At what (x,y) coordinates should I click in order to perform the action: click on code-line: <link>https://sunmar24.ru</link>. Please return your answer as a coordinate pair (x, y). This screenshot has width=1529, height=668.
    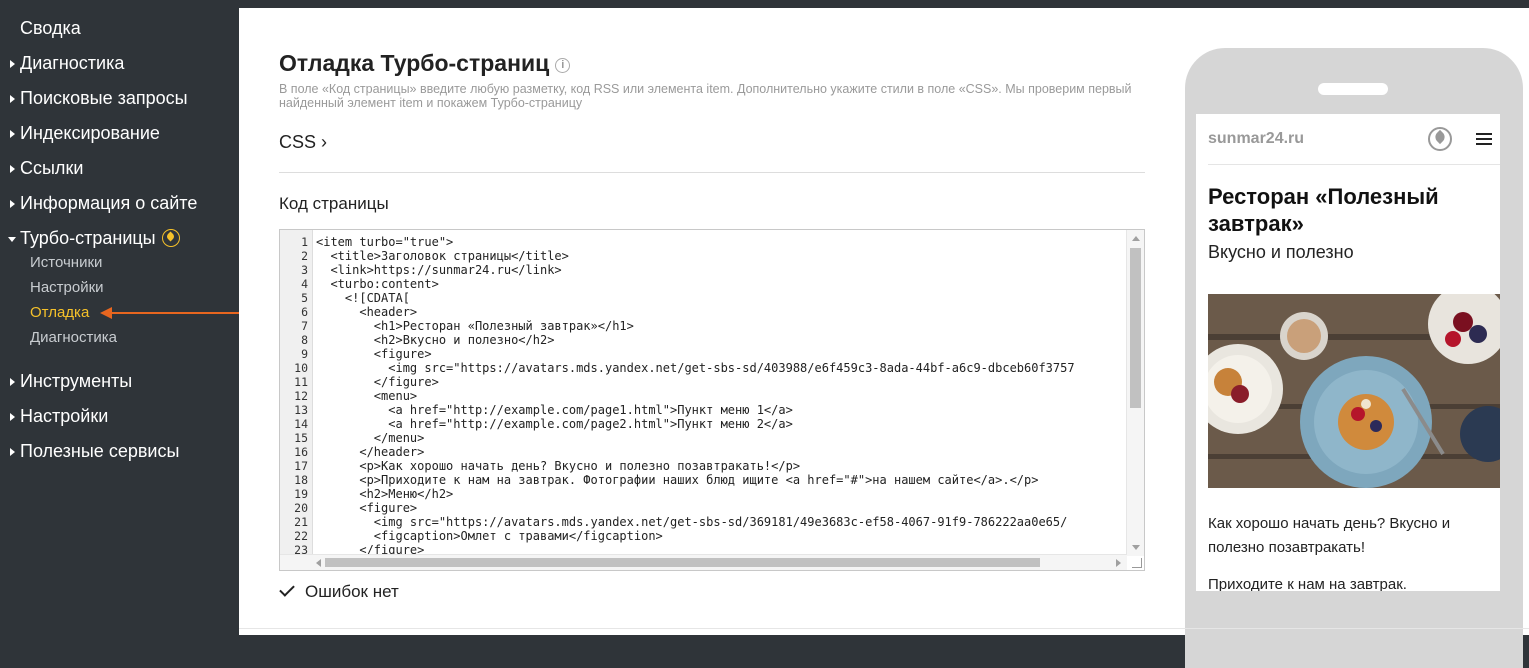
    Looking at the image, I should click on (439, 270).